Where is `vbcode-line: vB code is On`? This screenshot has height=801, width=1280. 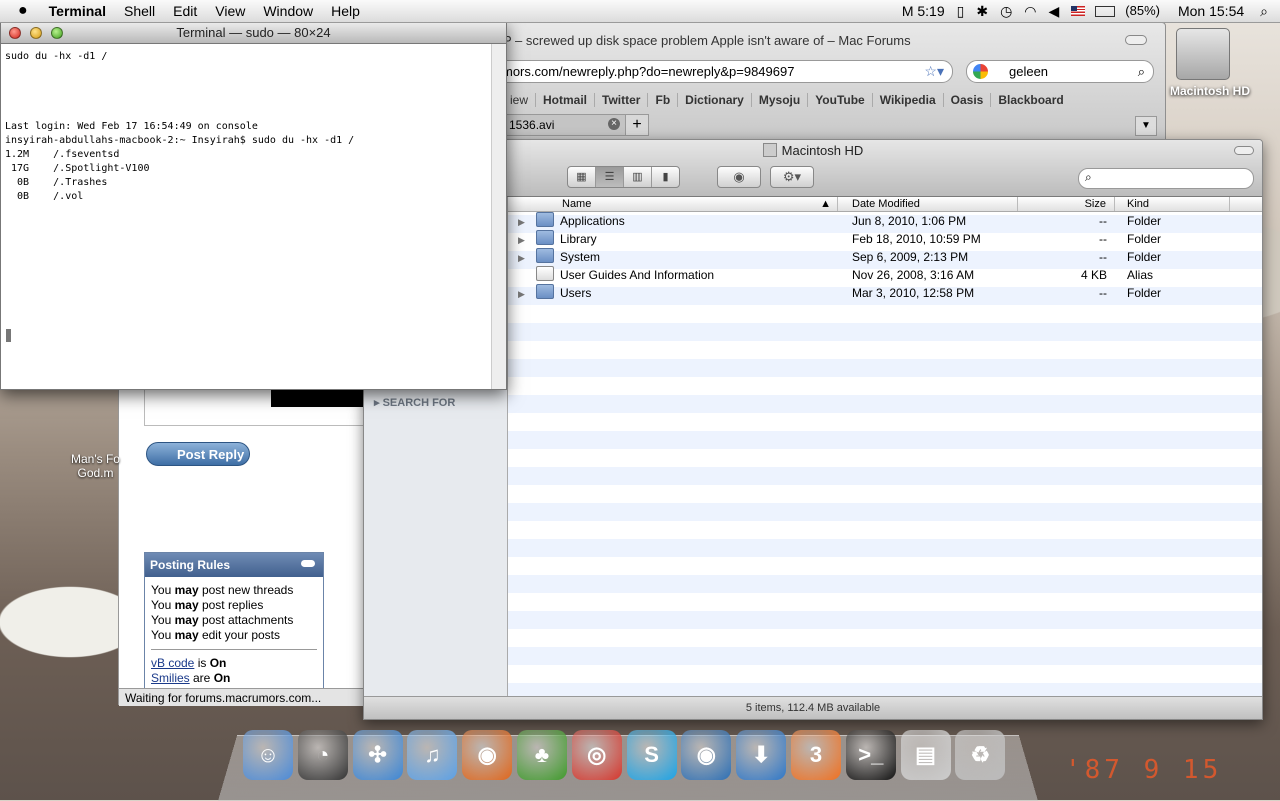 vbcode-line: vB code is On is located at coordinates (189, 663).